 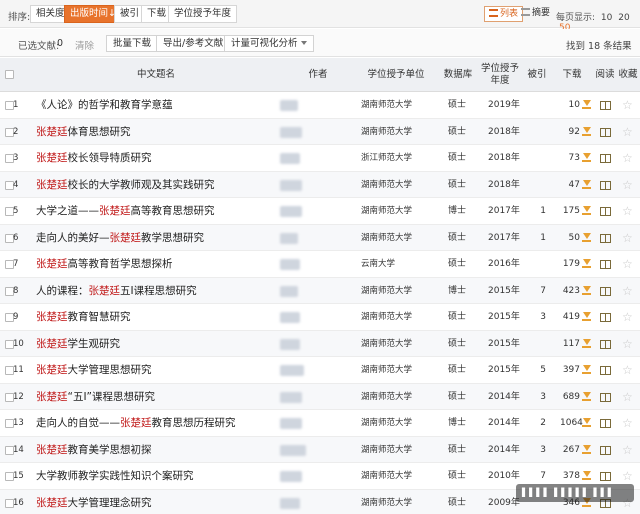 I want to click on row-title-link: 张楚廷大学管理理念研究, so click(x=94, y=502).